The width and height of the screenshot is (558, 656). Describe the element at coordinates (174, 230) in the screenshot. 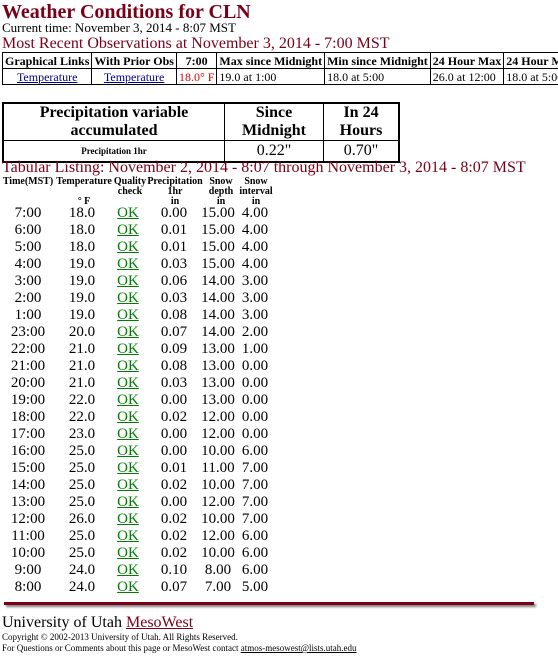

I see `cell-precip: 0.01` at that location.